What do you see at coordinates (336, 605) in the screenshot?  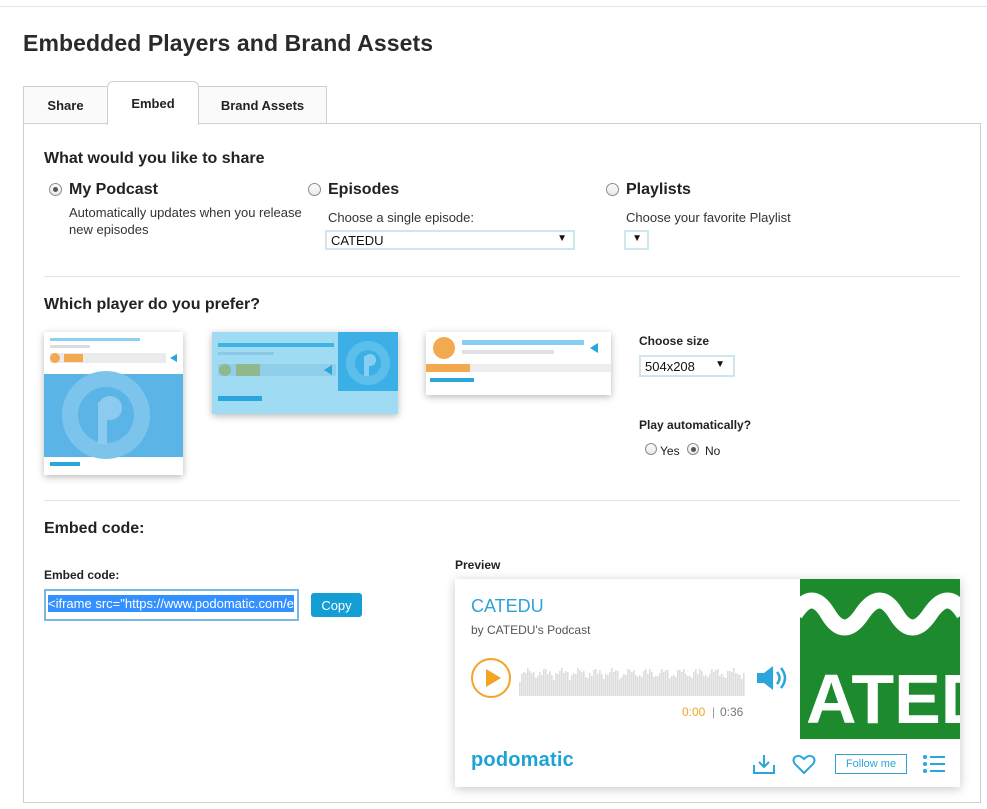 I see `copy-button: Copy` at bounding box center [336, 605].